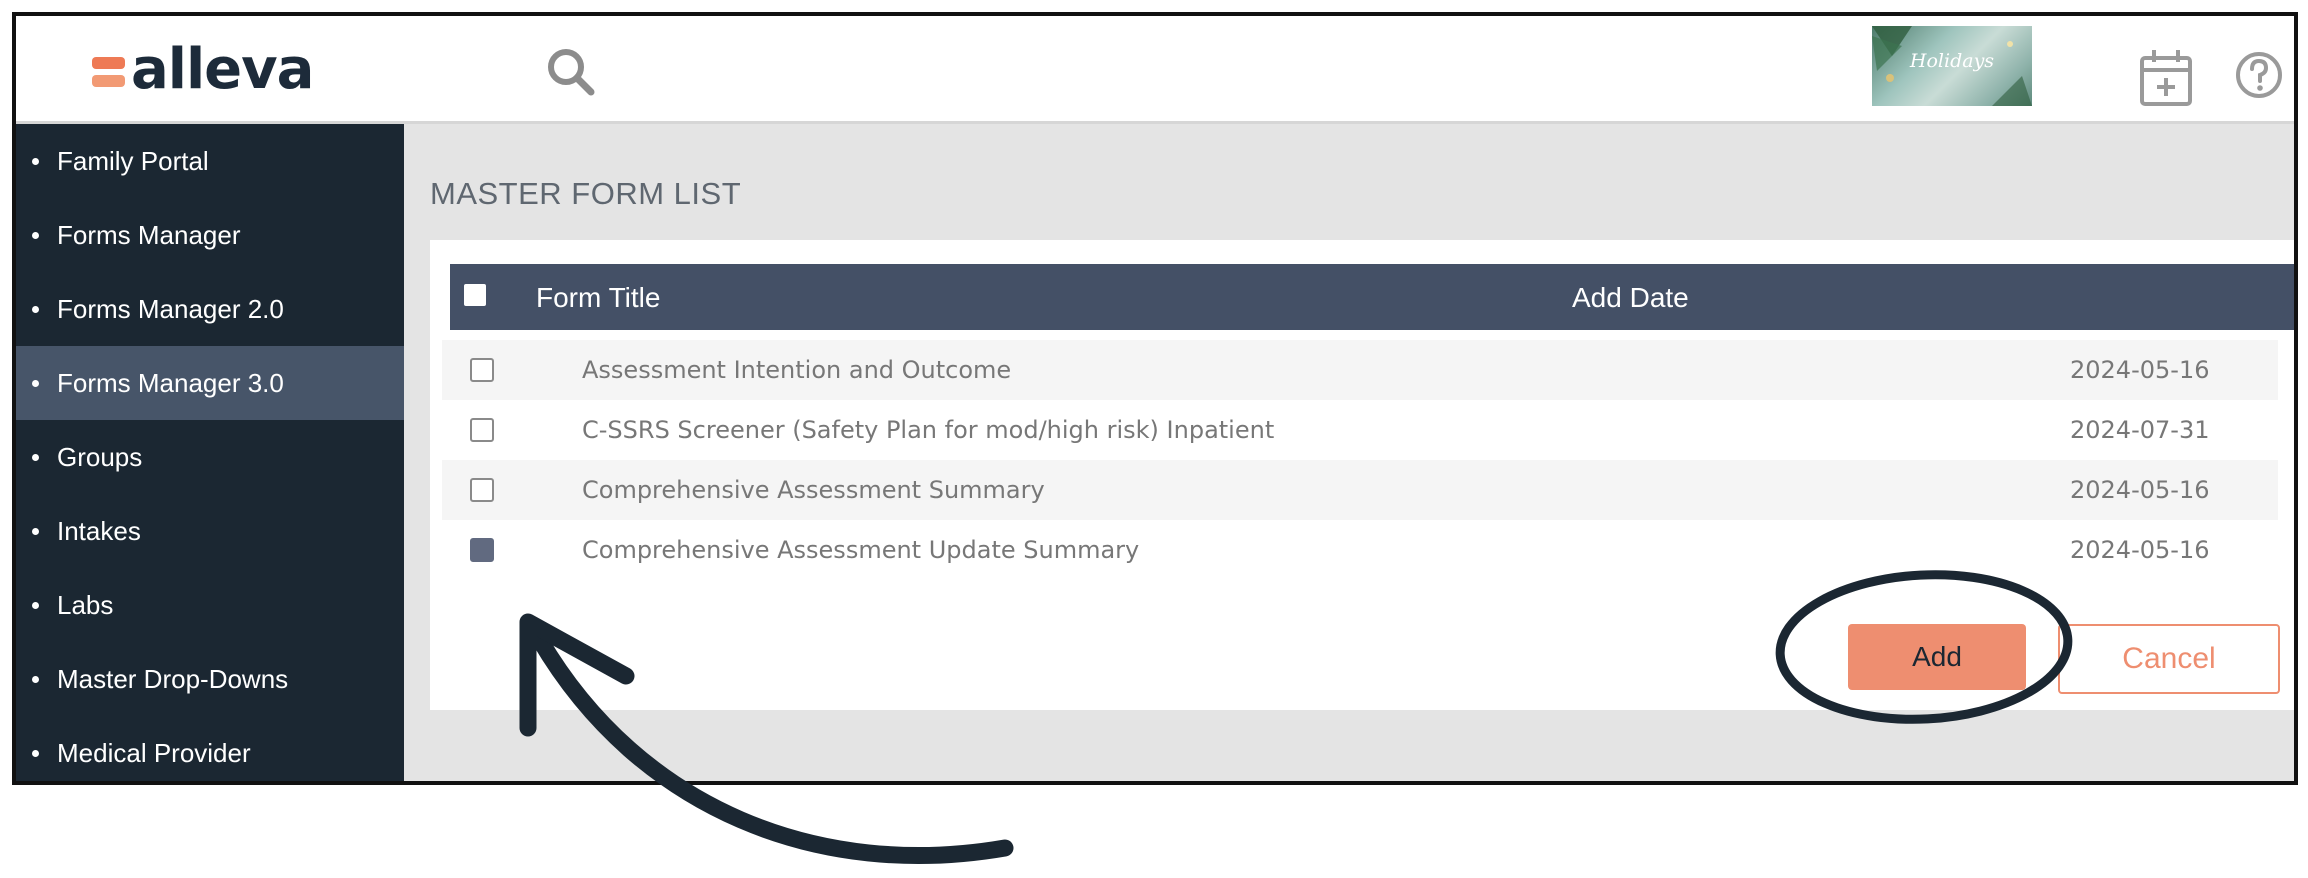 This screenshot has height=878, width=2308. Describe the element at coordinates (482, 550) in the screenshot. I see `row-checkbox-checked` at that location.